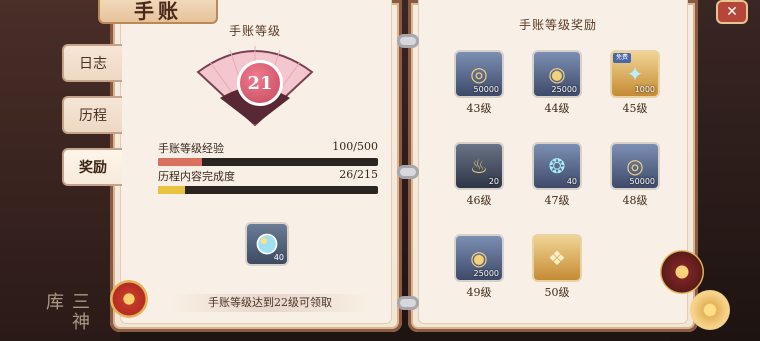 The height and width of the screenshot is (341, 760). I want to click on gem-icon: ❂, so click(557, 166).